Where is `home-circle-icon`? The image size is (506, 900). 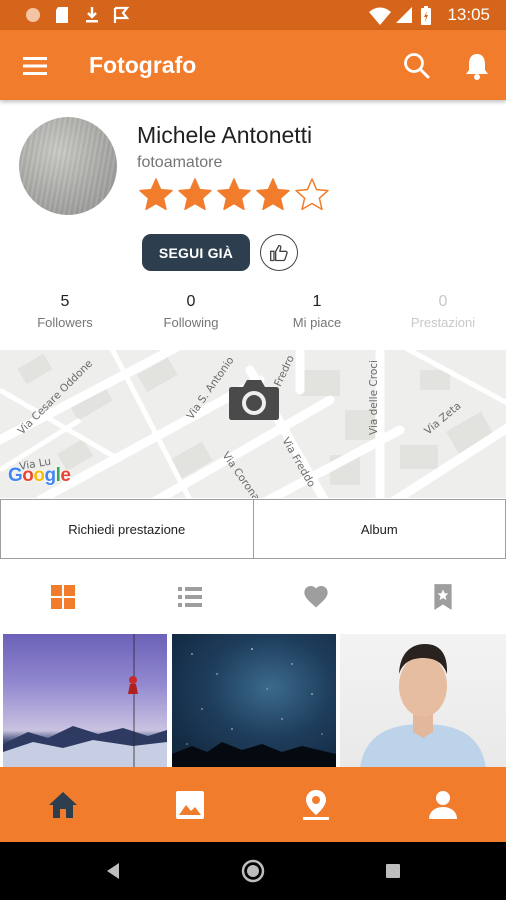
home-circle-icon is located at coordinates (253, 871).